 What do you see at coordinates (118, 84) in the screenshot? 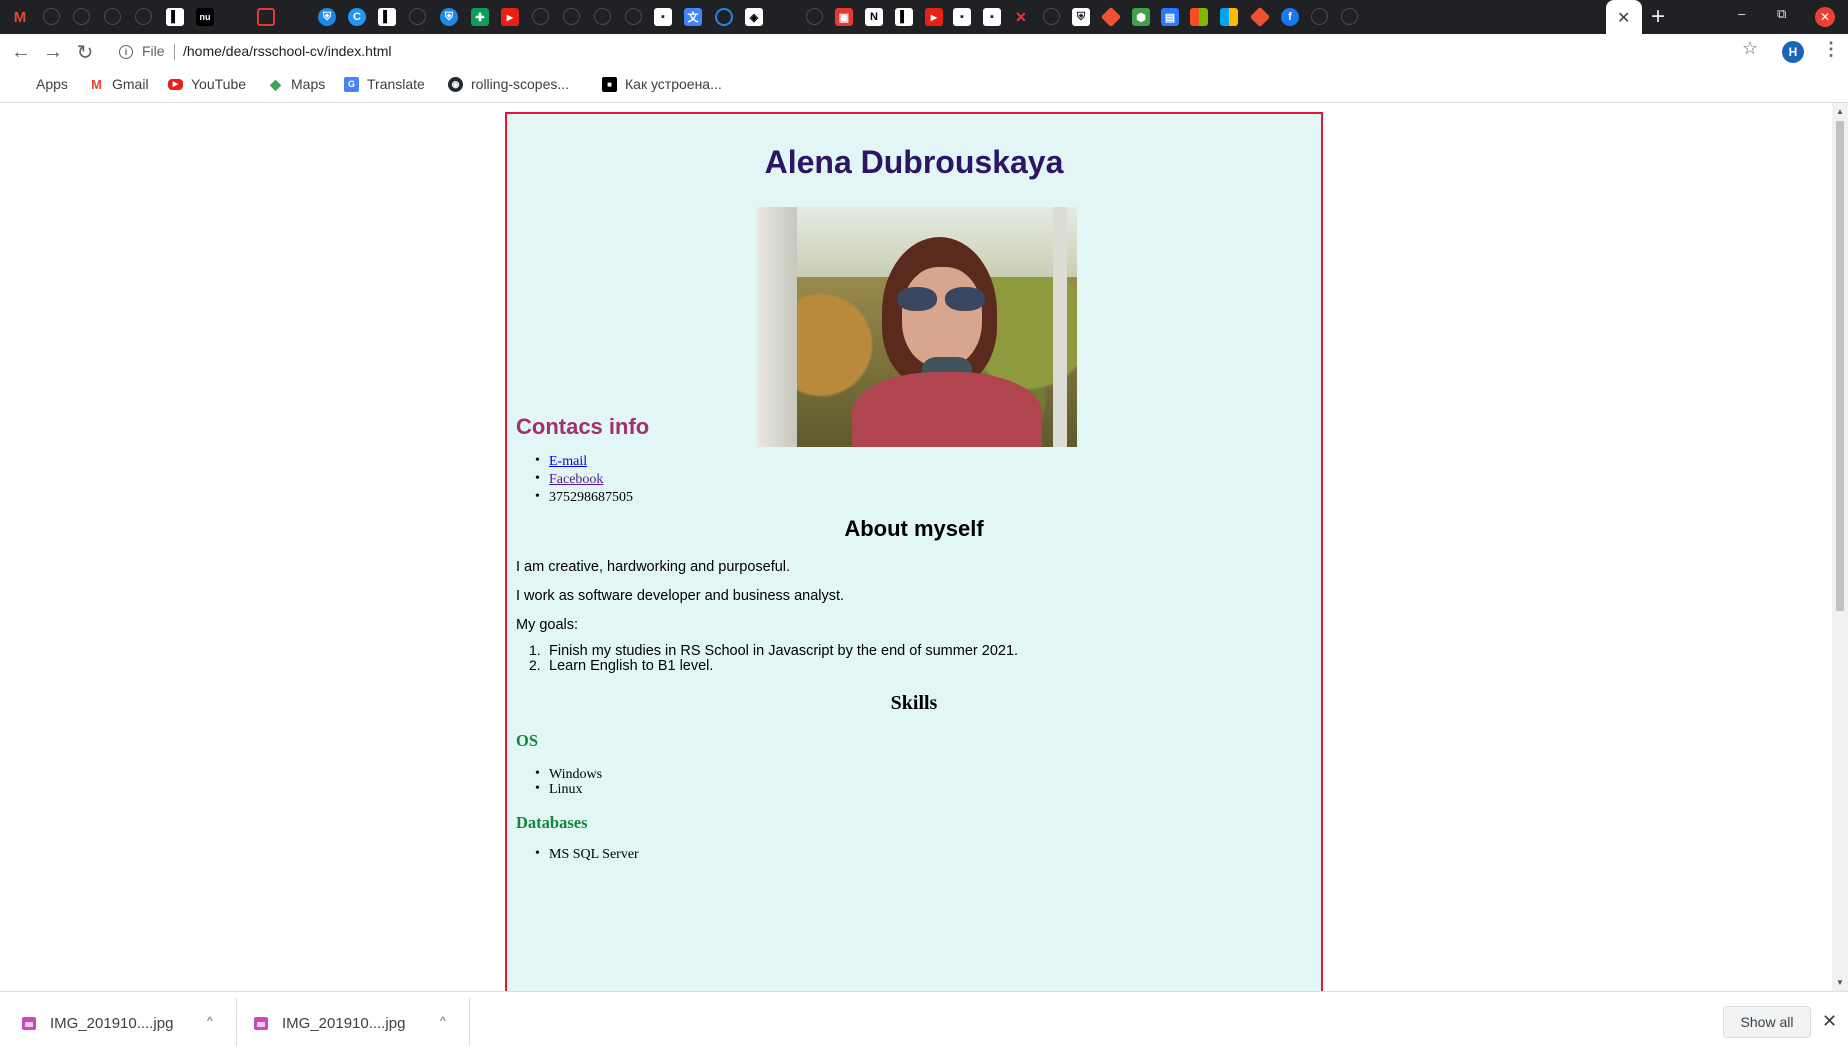
I see `bookmark-gmail: M Gmail` at bounding box center [118, 84].